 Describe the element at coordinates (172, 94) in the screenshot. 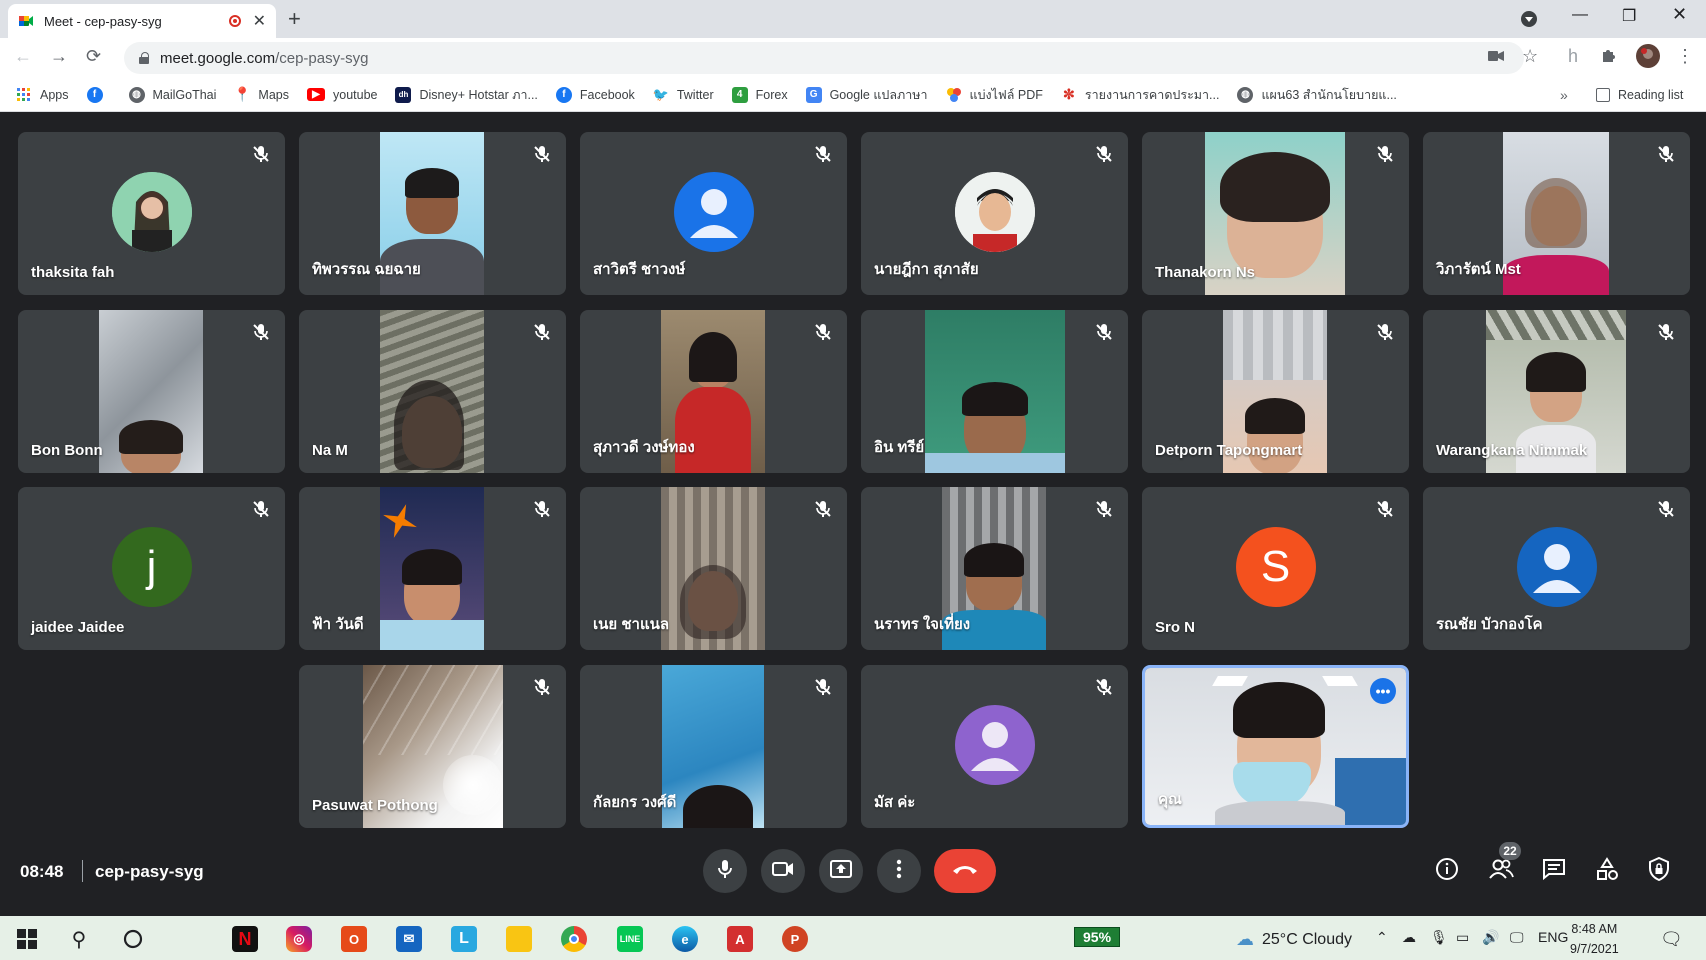

I see `bookmark-mailgothai: ◍ MailGoThai` at that location.